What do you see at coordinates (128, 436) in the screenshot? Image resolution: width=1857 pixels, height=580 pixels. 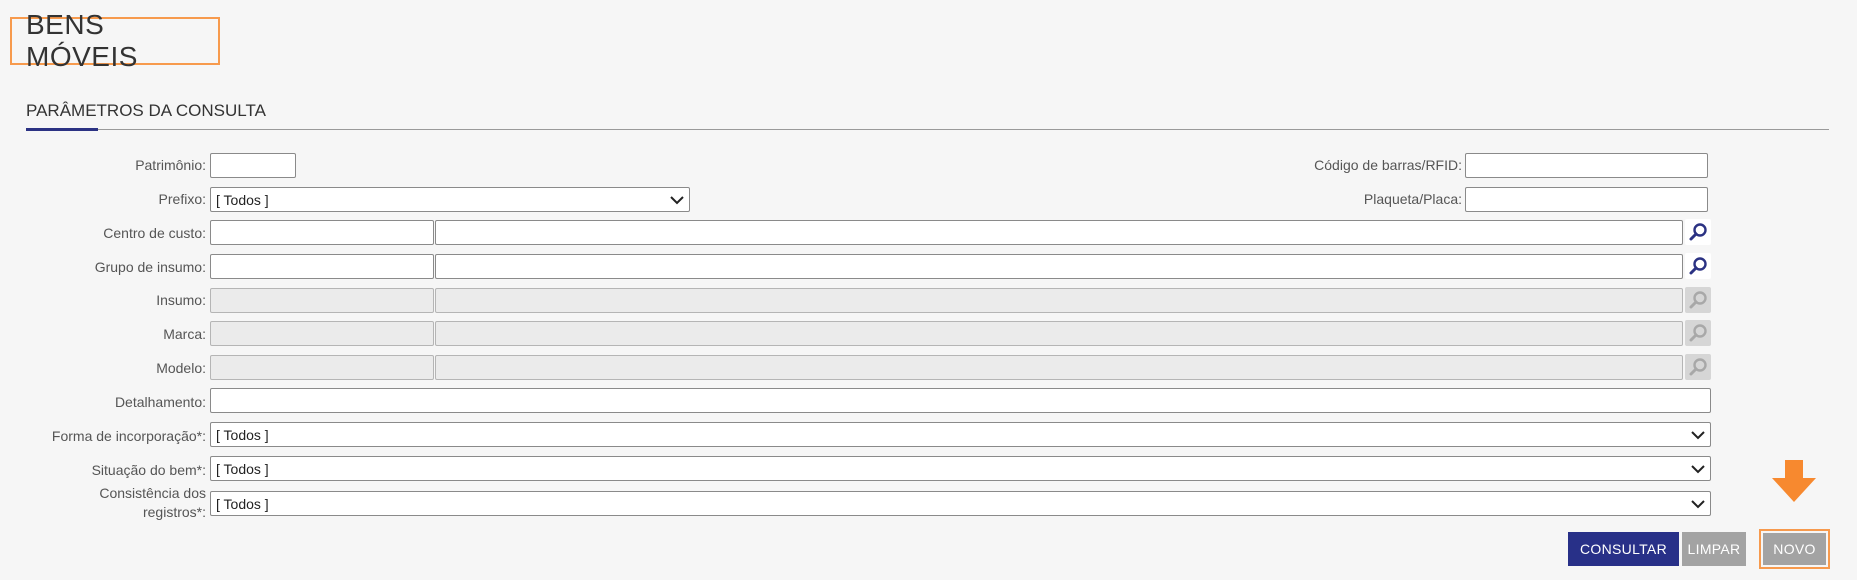 I see `forma-incorporacao-label: Forma de incorporação*:` at bounding box center [128, 436].